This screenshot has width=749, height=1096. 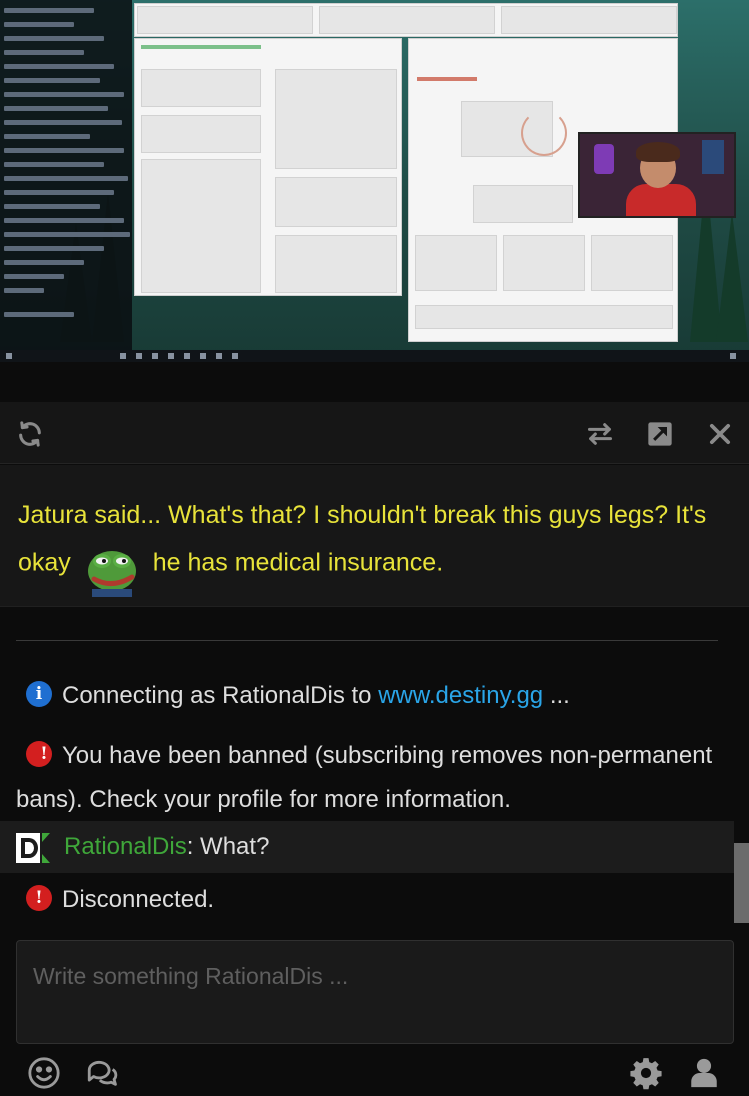 I want to click on whispers-icon, so click(x=102, y=1073).